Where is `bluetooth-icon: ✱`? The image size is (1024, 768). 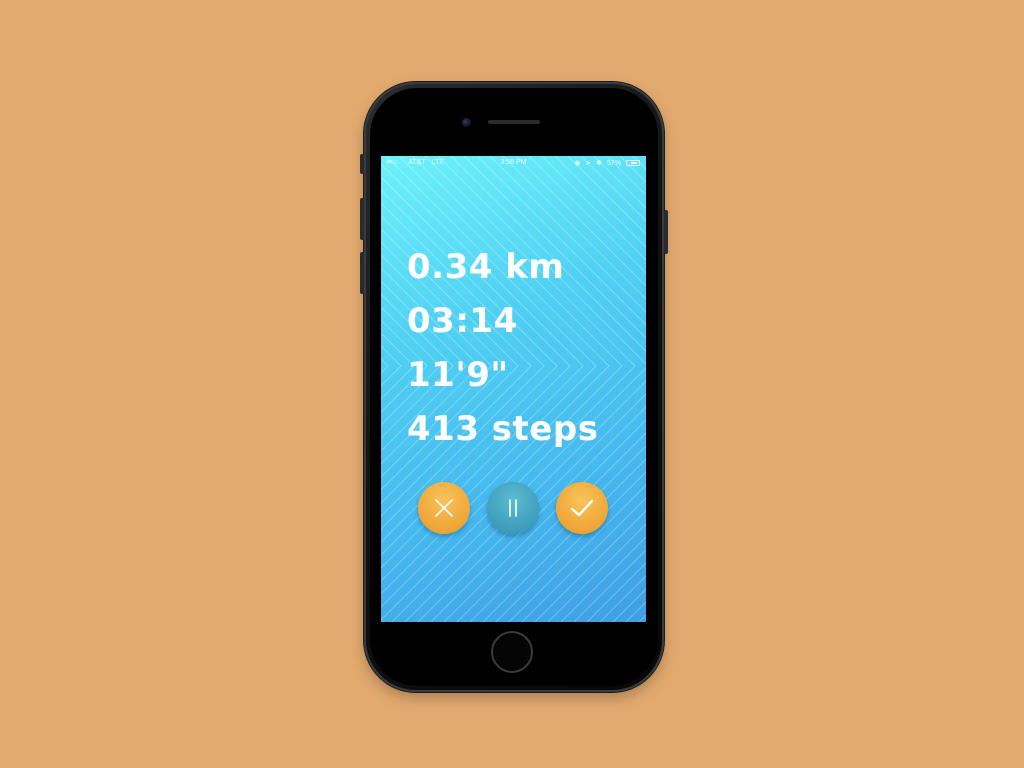
bluetooth-icon: ✱ is located at coordinates (599, 163).